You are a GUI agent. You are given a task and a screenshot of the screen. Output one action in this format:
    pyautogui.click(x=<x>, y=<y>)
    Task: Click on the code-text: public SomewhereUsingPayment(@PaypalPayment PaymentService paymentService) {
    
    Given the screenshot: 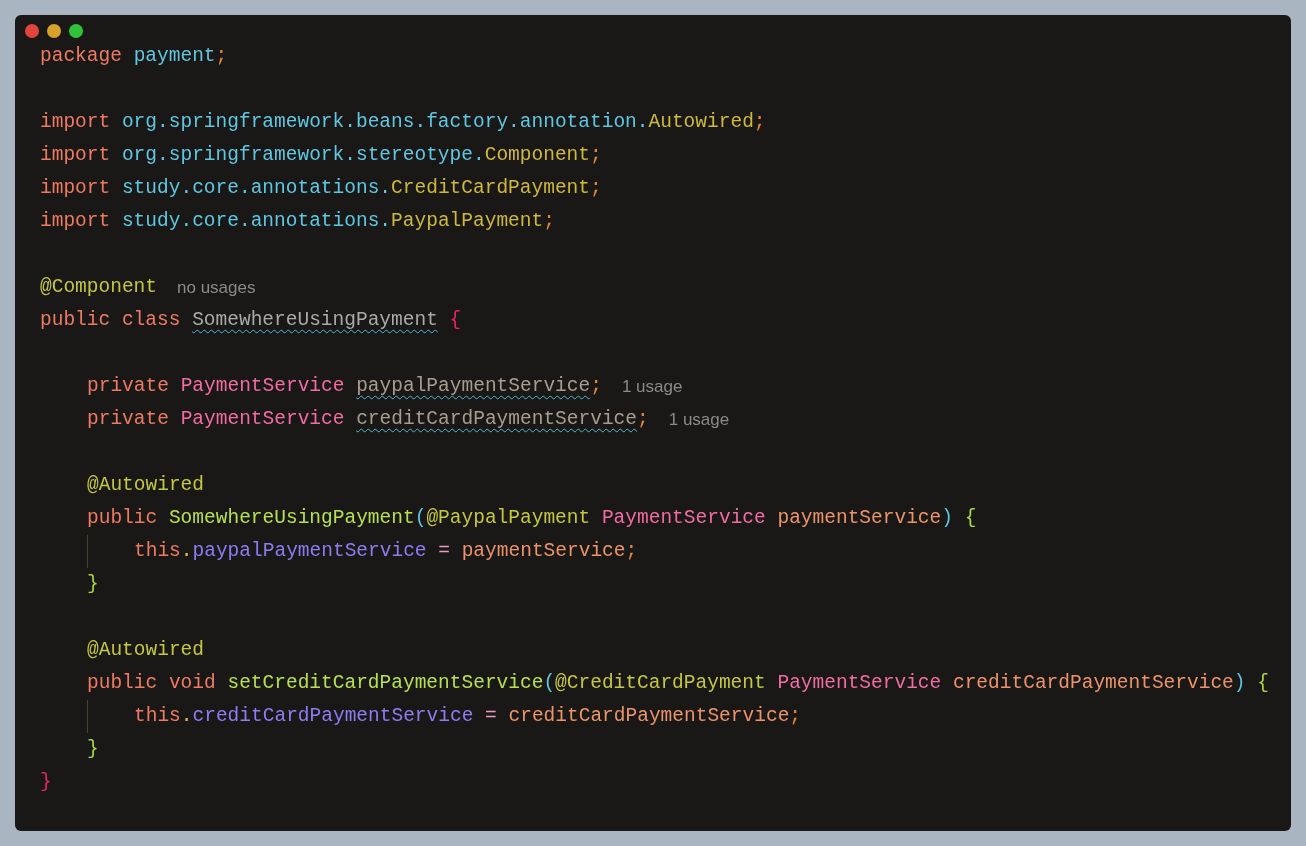 What is the action you would take?
    pyautogui.click(x=532, y=518)
    